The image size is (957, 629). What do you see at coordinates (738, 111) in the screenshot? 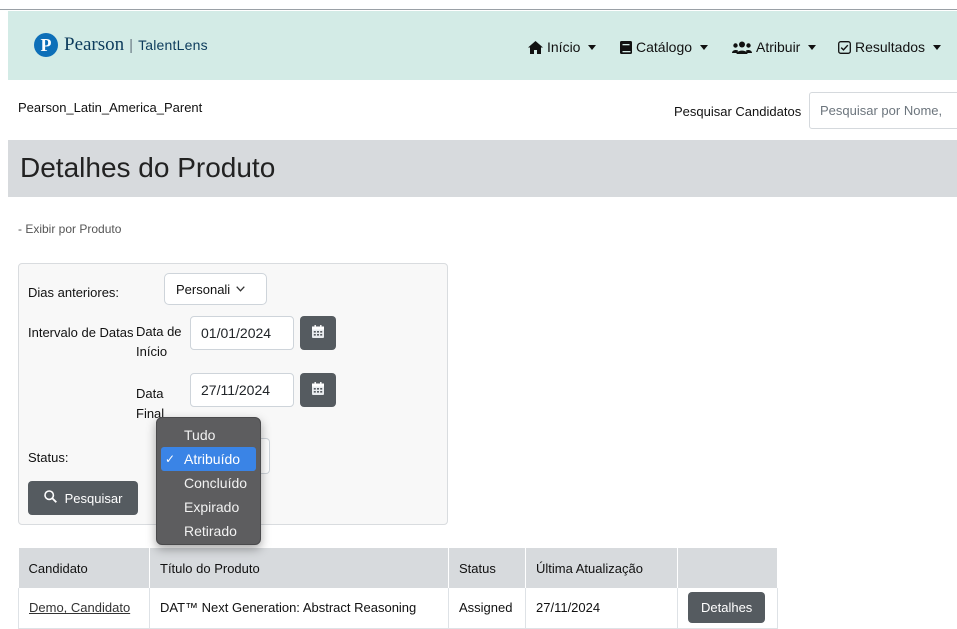
I see `search-candidates-label: Pesquisar Candidatos` at bounding box center [738, 111].